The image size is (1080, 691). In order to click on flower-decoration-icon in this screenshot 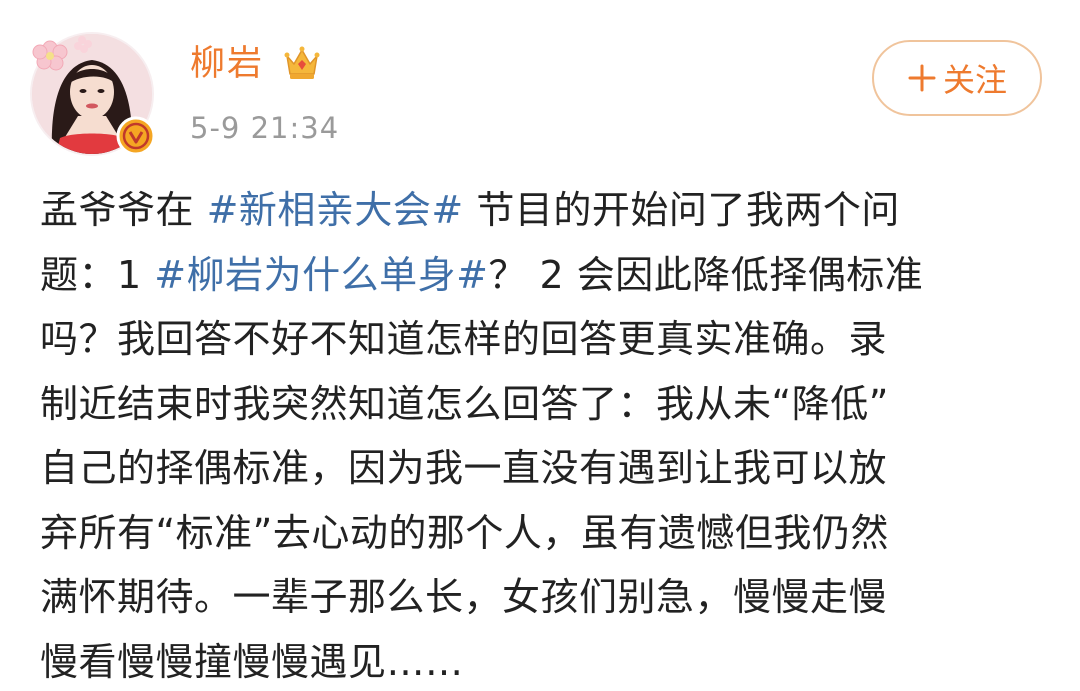, I will do `click(62, 53)`.